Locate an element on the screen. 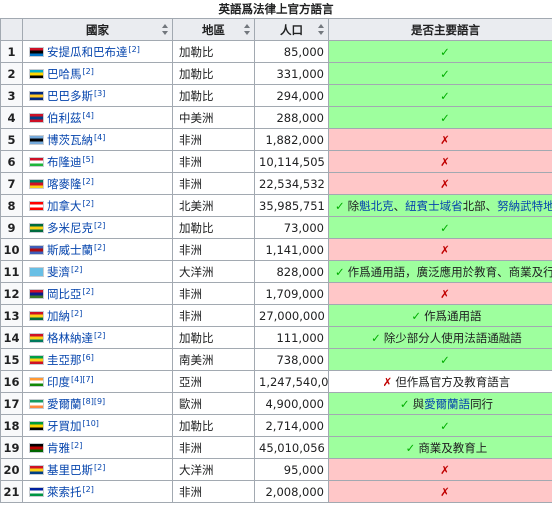  primary-language-cell: ✓ is located at coordinates (440, 227).